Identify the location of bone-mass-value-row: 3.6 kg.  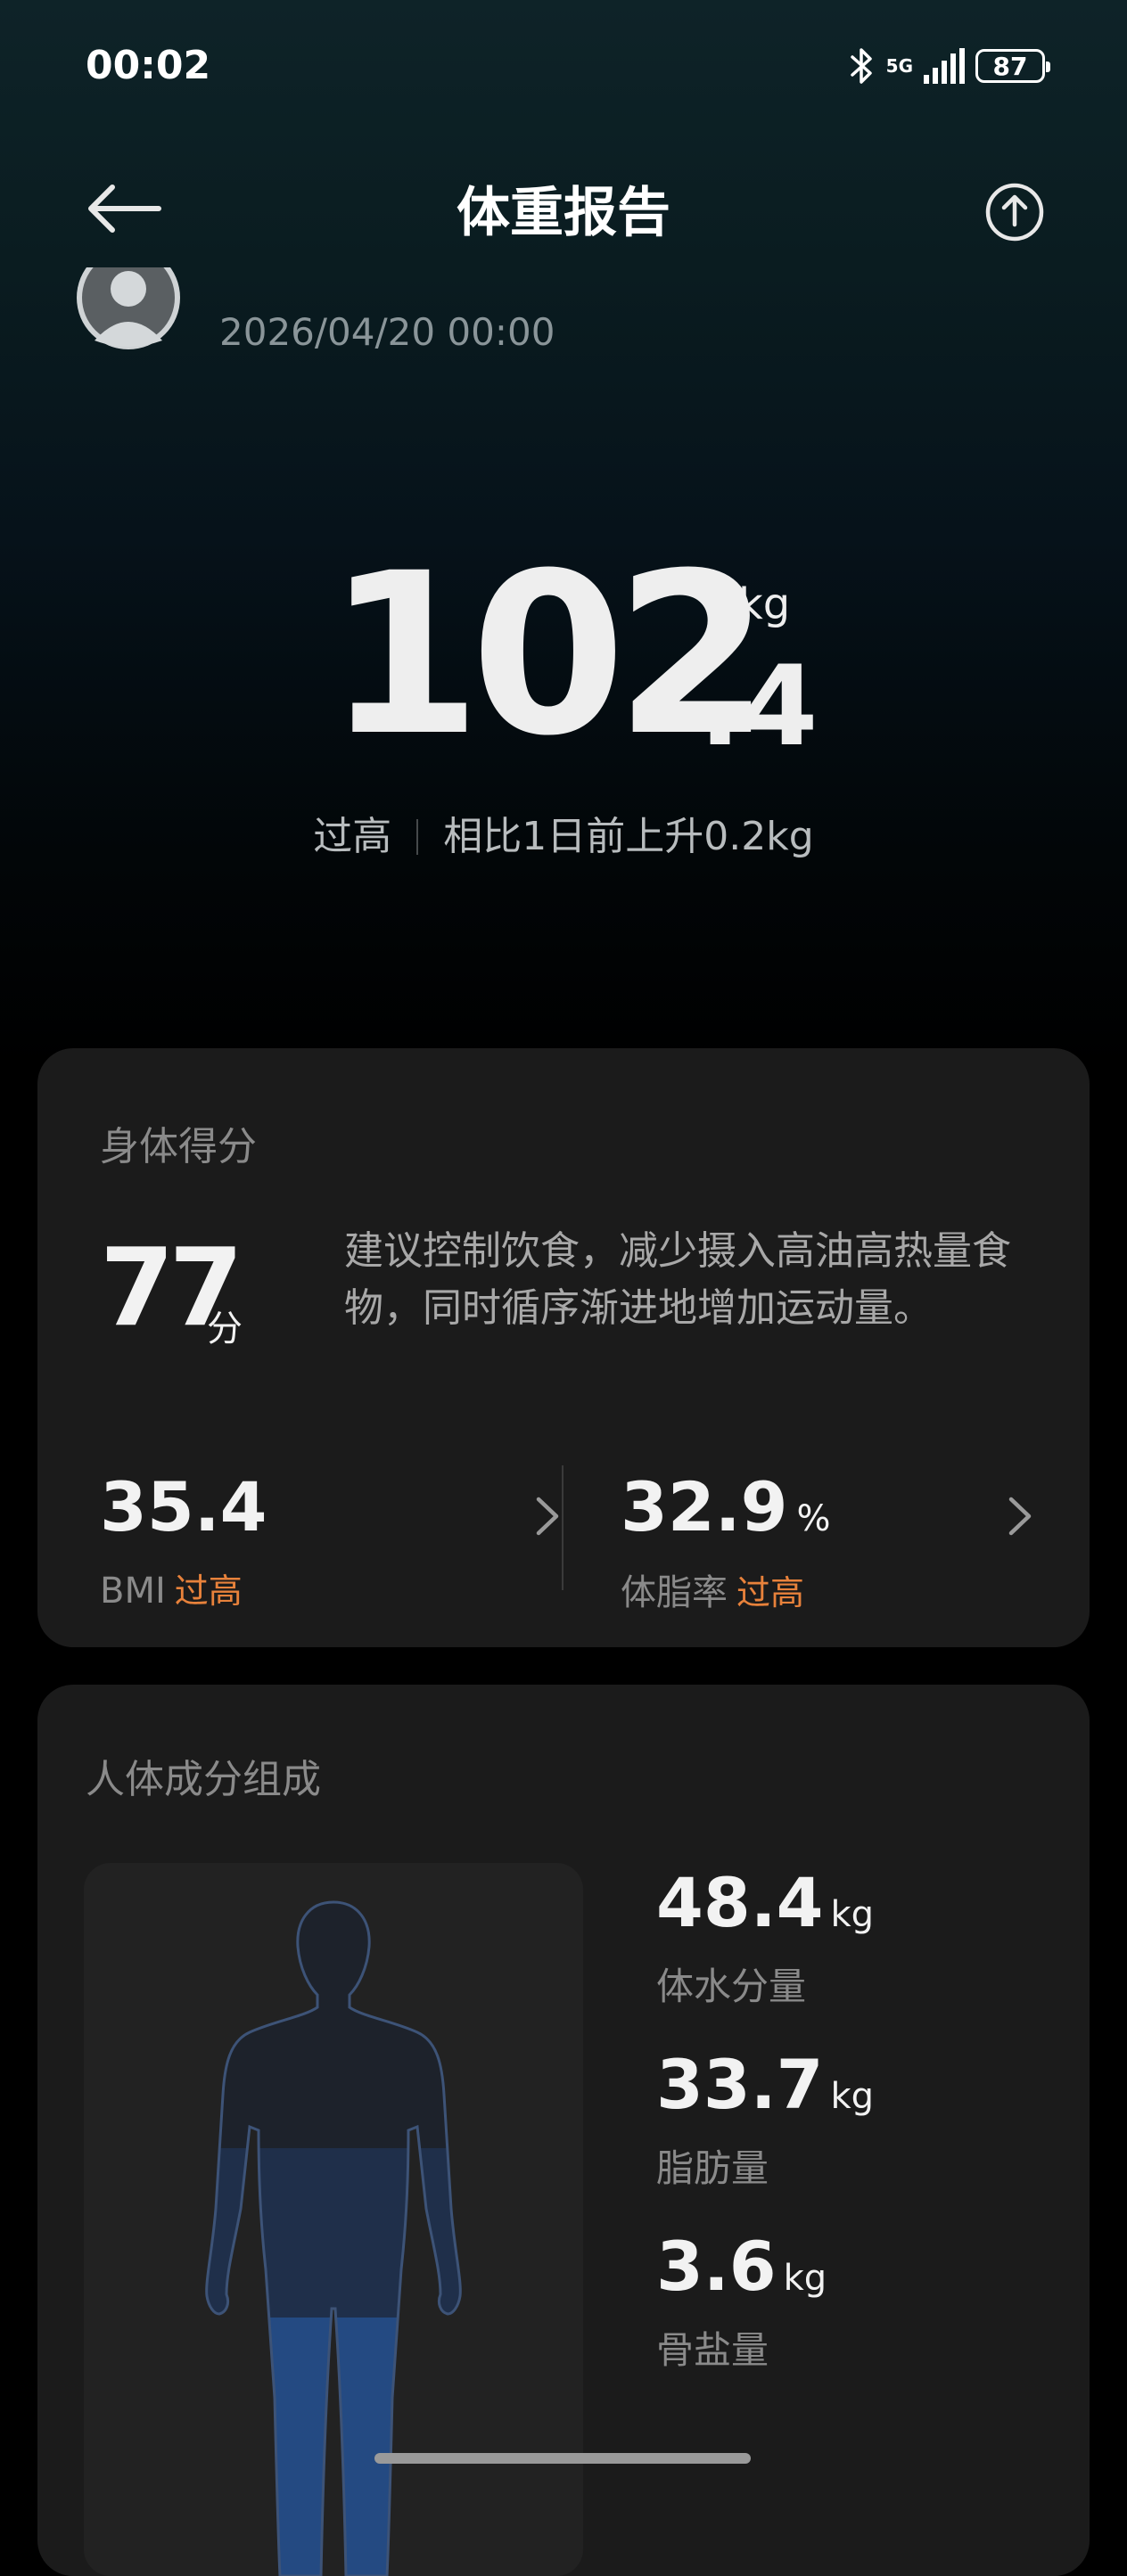
(742, 2273).